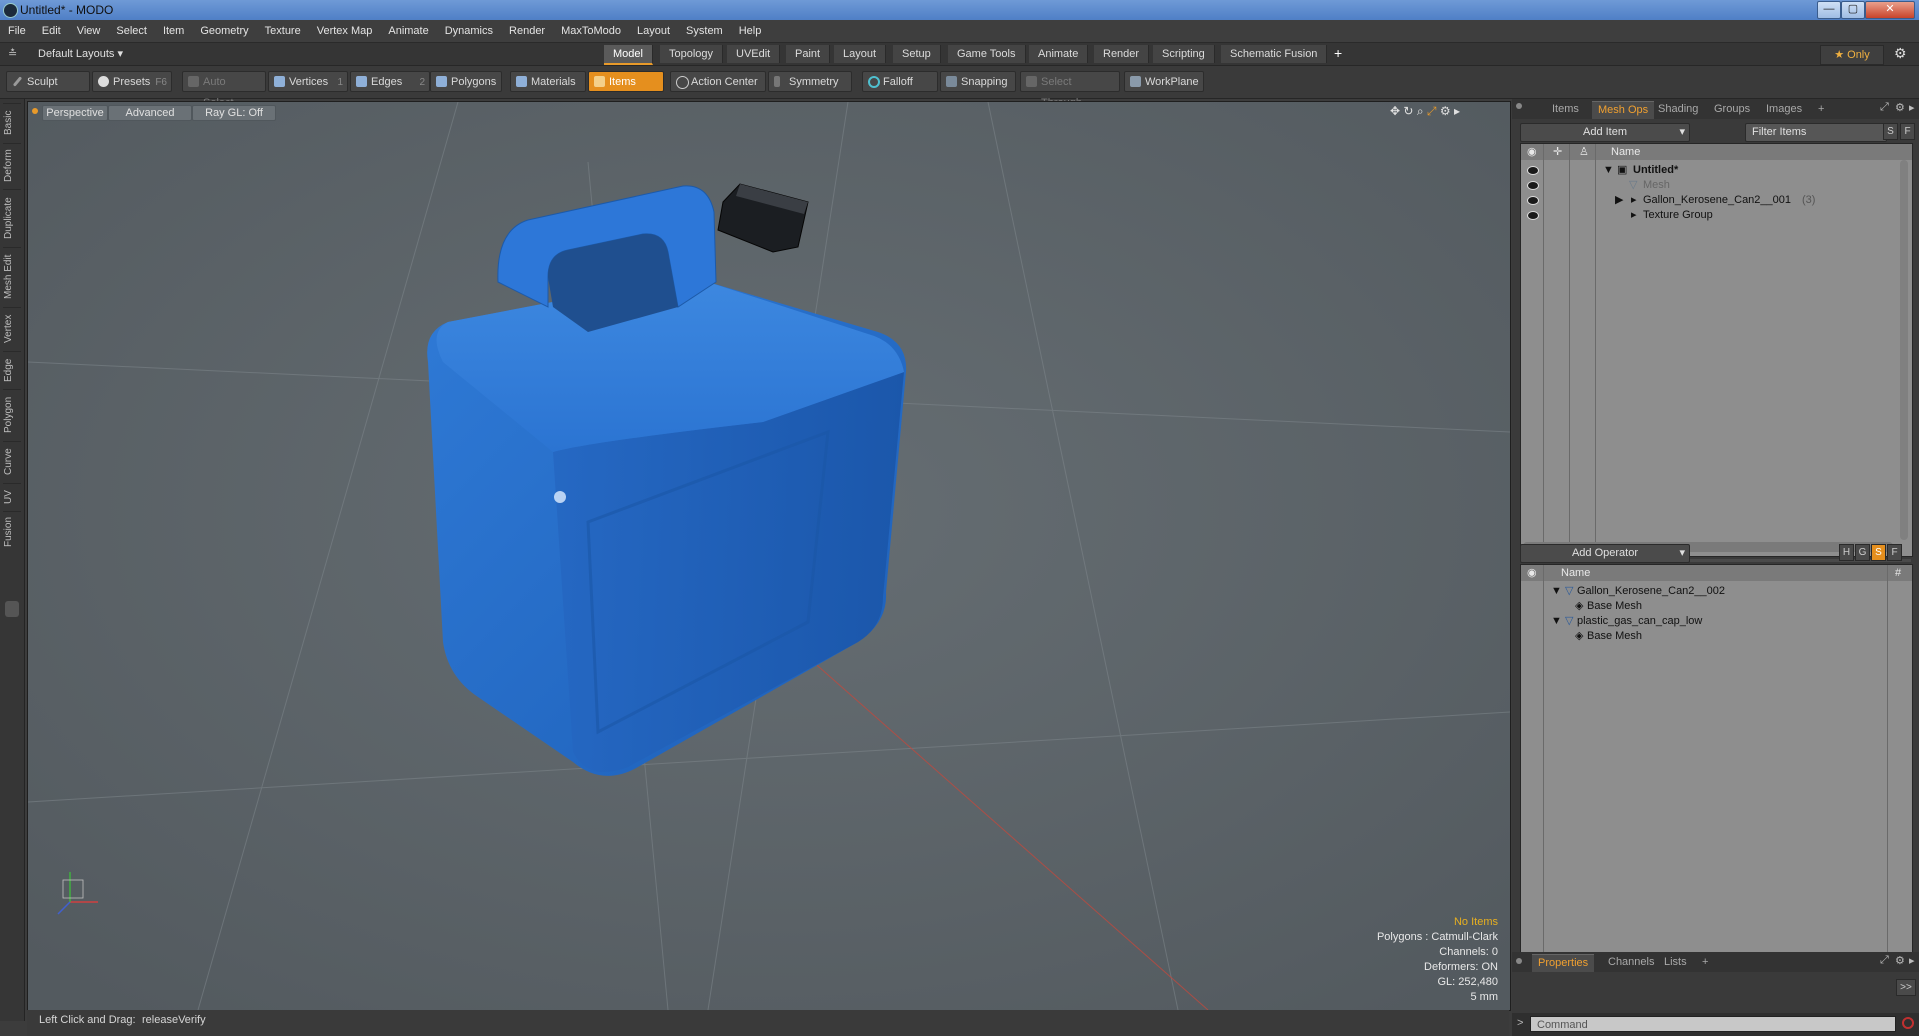 The width and height of the screenshot is (1919, 1036). What do you see at coordinates (1457, 111) in the screenshot?
I see `viewport-expand-icon: ▸` at bounding box center [1457, 111].